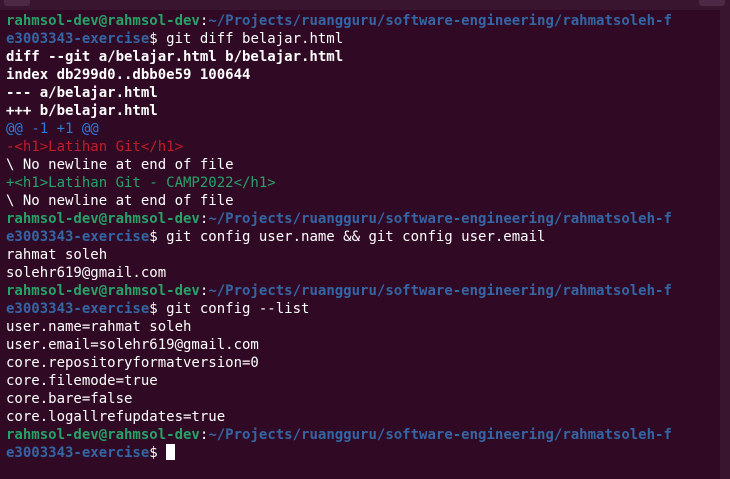  I want to click on terminal-line: core.bare=false, so click(362, 399).